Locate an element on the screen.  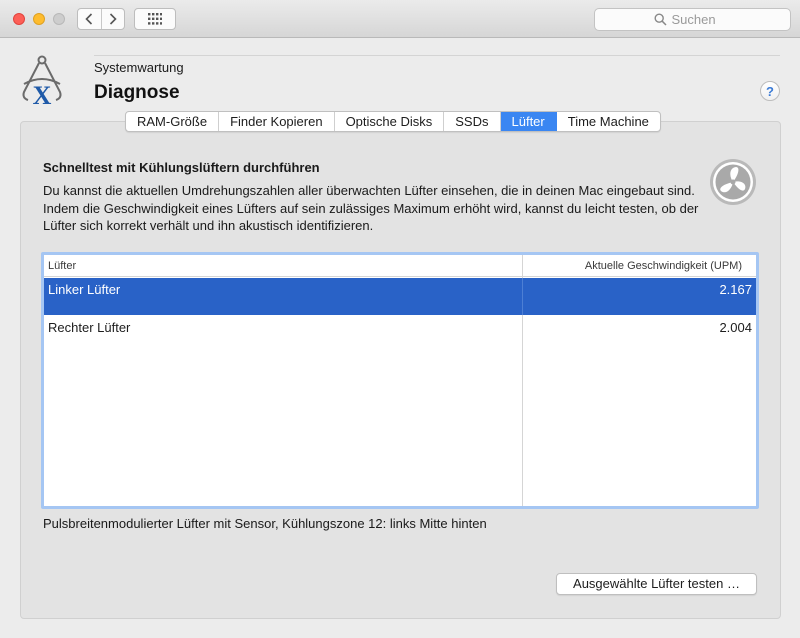
tab-finder-copy: Finder Kopieren is located at coordinates (277, 121).